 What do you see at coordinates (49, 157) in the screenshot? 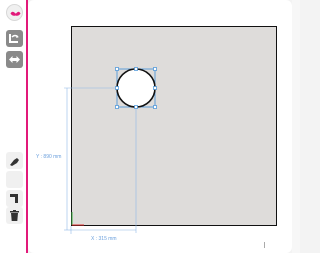
I see `y-dimension-label: Y : 890 mm` at bounding box center [49, 157].